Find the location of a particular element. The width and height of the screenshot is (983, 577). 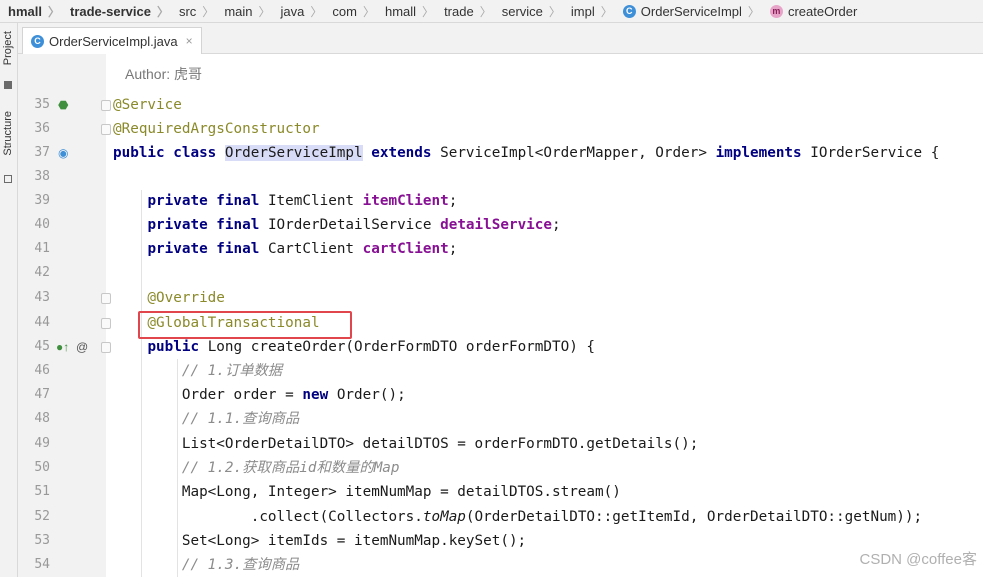

code-line: 35 ⬣ @Service is located at coordinates (491, 105).